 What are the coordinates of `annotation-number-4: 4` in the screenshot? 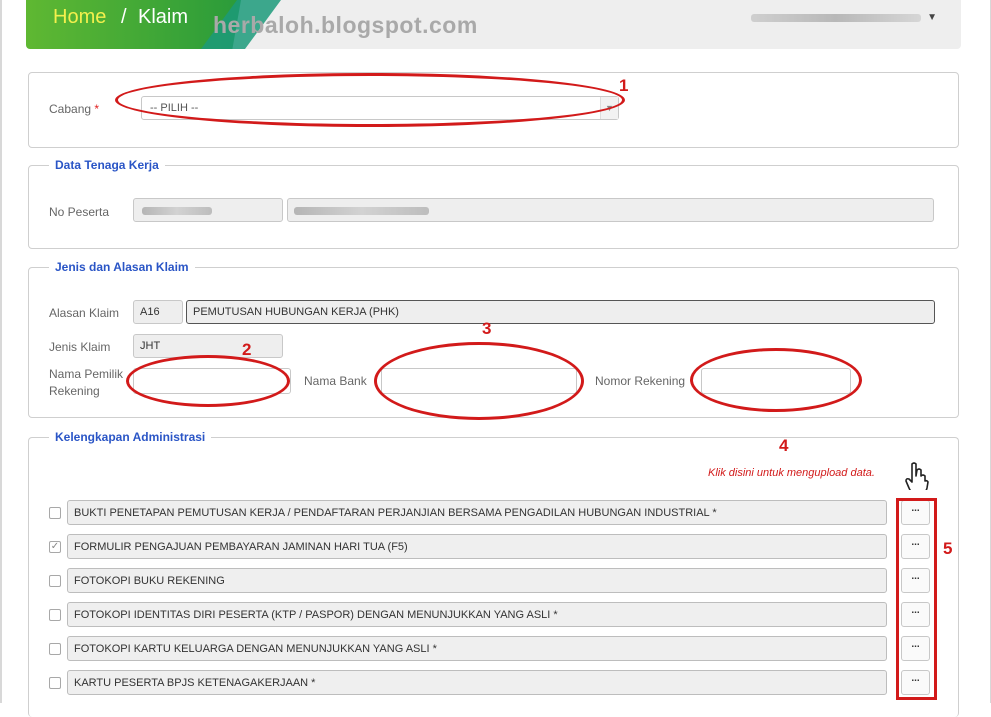 It's located at (784, 445).